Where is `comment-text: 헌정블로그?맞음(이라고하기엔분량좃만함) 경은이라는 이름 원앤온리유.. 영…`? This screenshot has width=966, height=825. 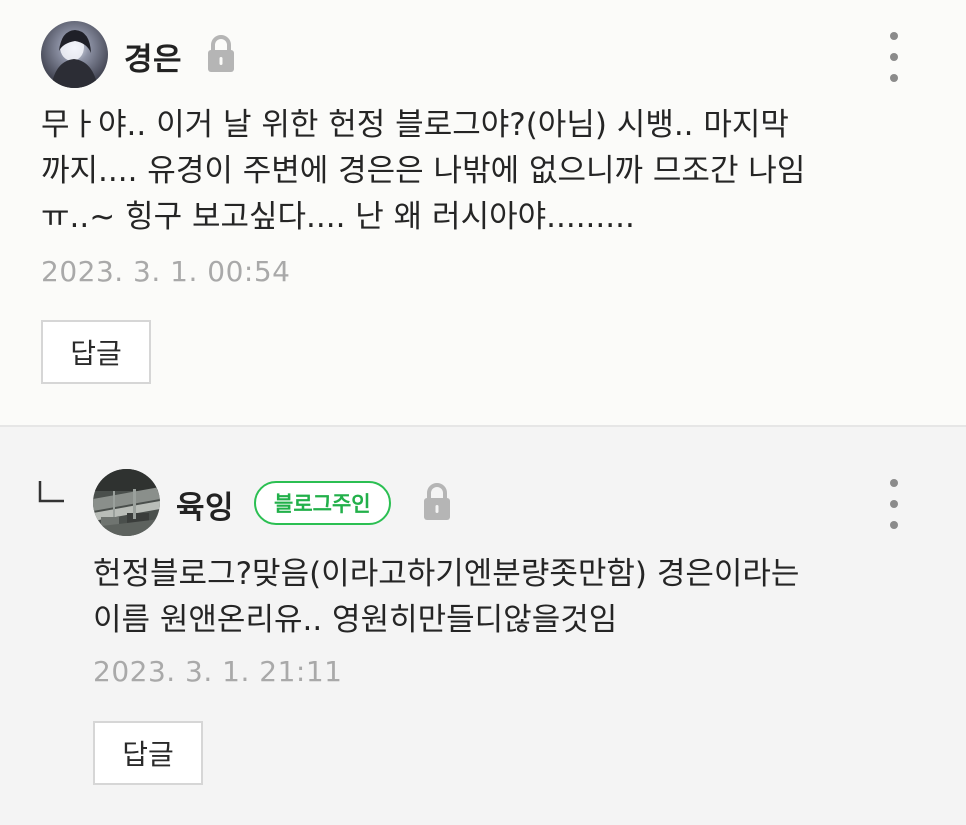 comment-text: 헌정블로그?맞음(이라고하기엔분량좃만함) 경은이라는 이름 원앤온리유.. 영… is located at coordinates (446, 597).